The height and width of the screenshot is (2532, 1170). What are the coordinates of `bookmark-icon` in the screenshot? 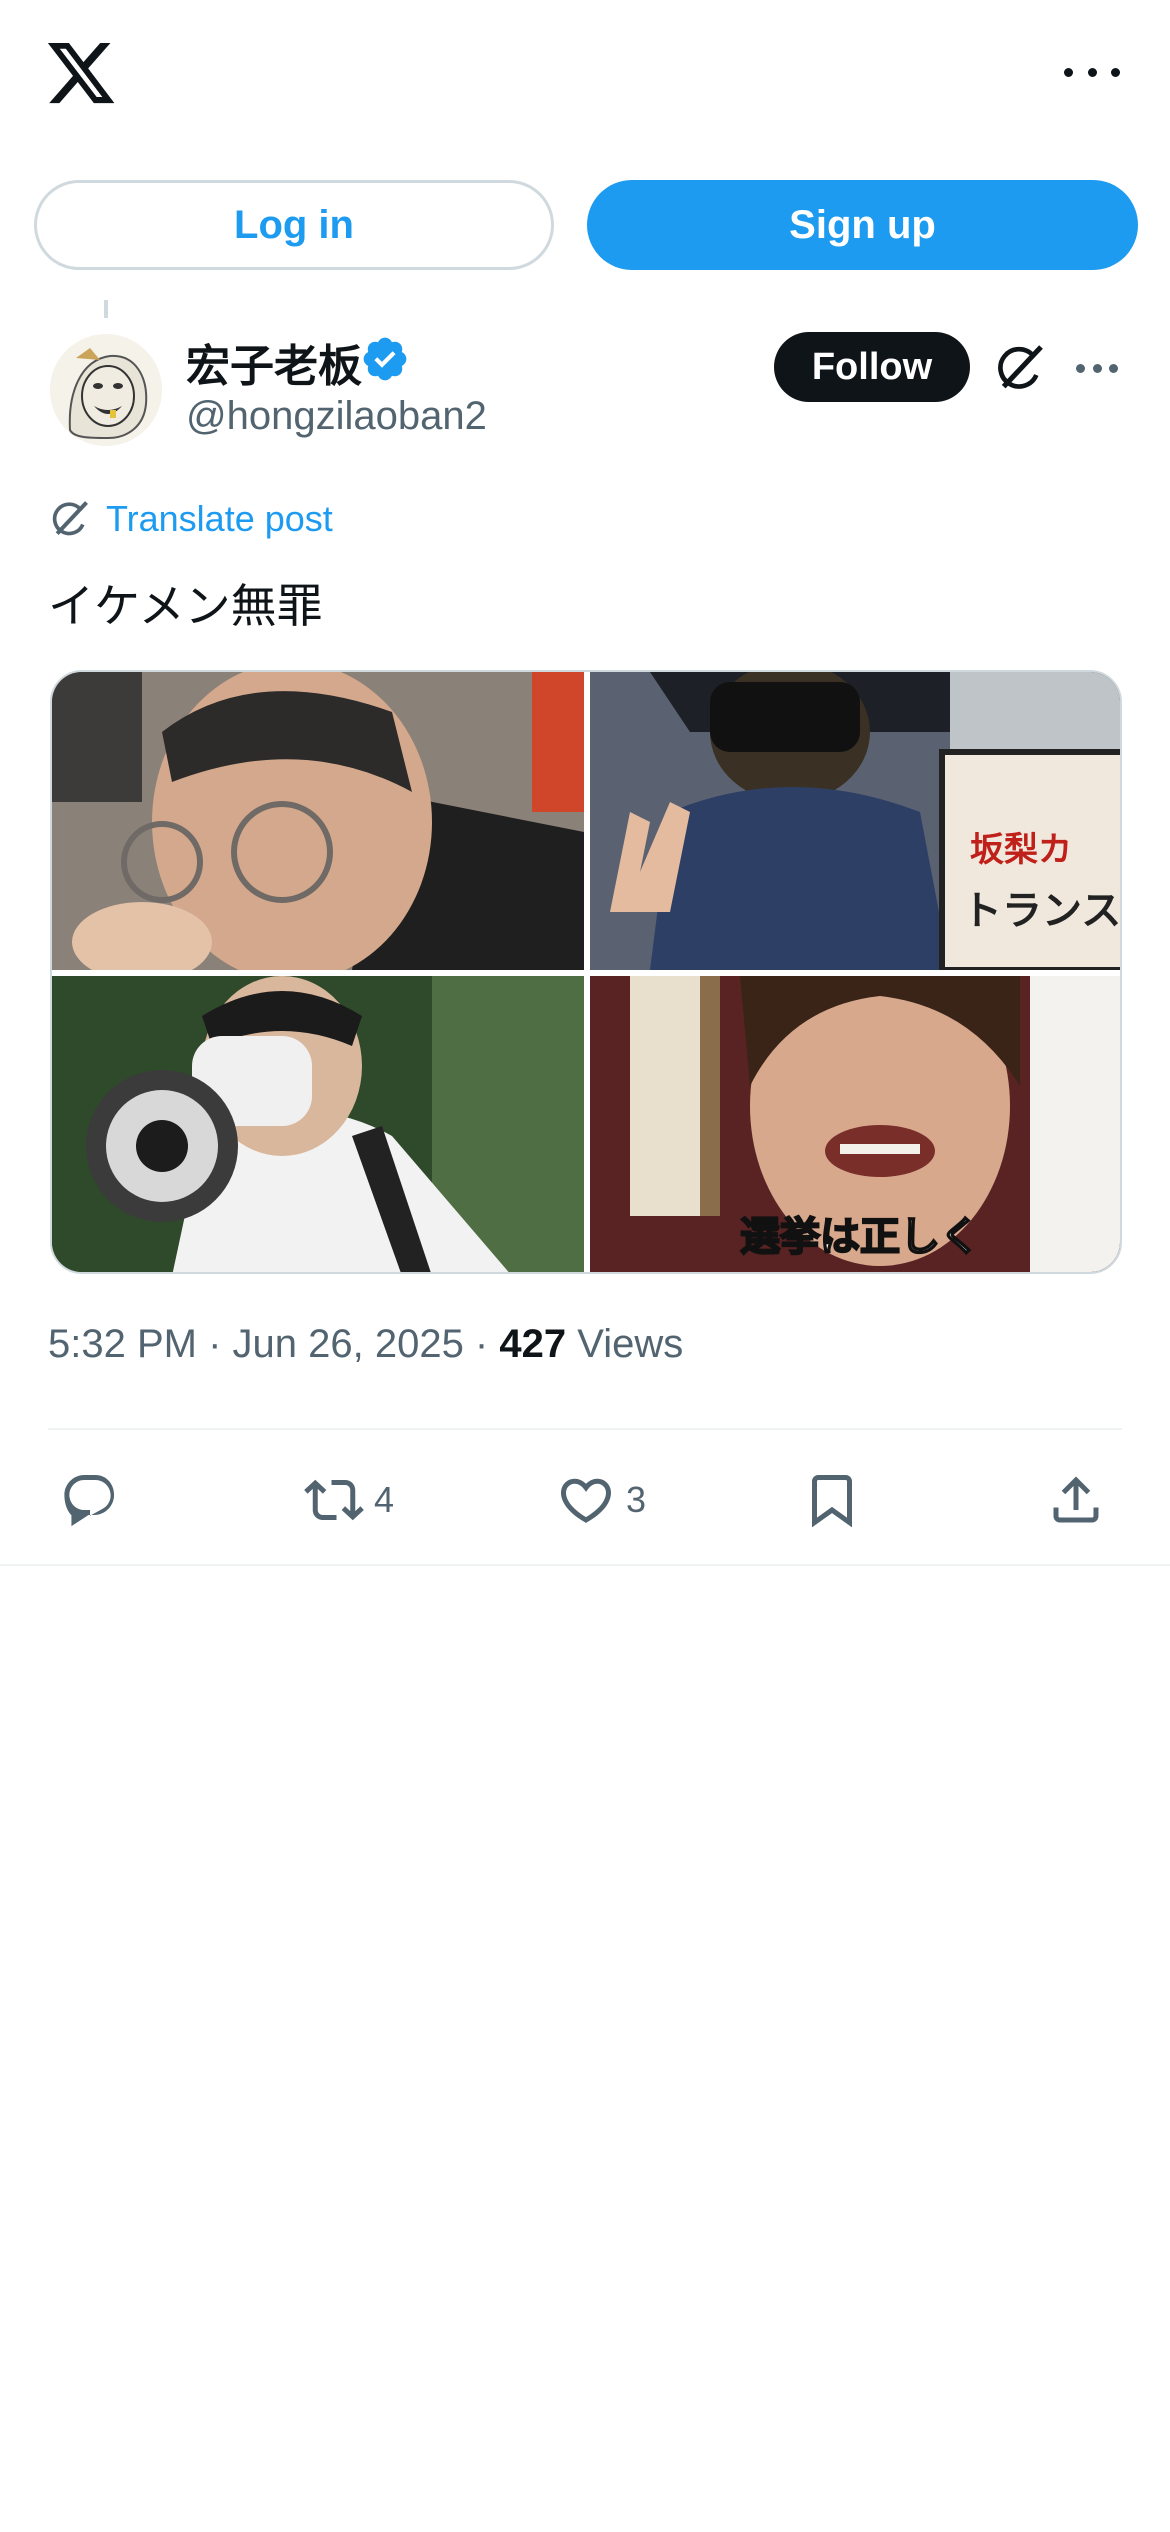 It's located at (832, 1501).